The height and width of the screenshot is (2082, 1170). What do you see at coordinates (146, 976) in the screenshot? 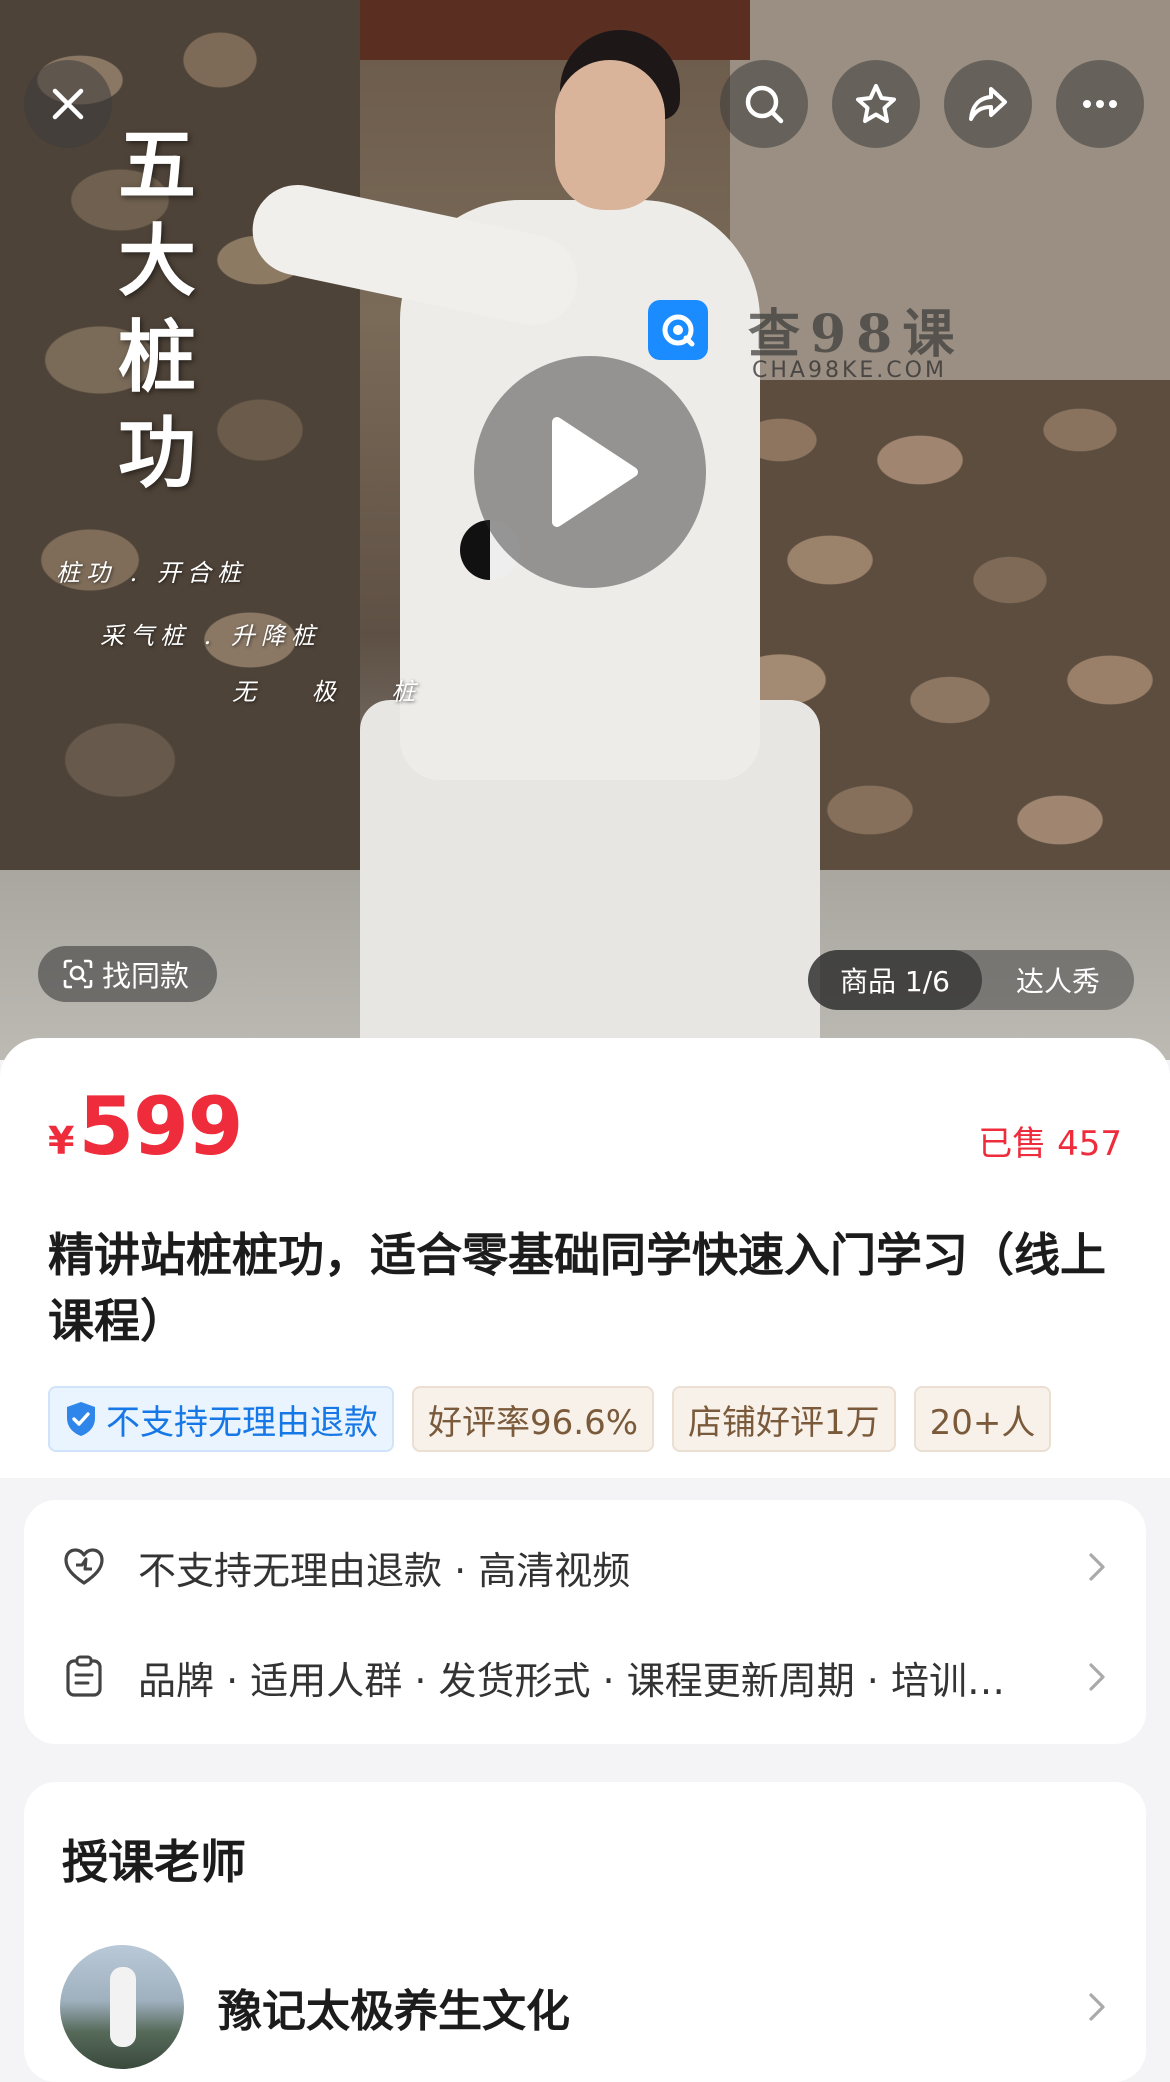
I see `find-same-label: 找同款` at bounding box center [146, 976].